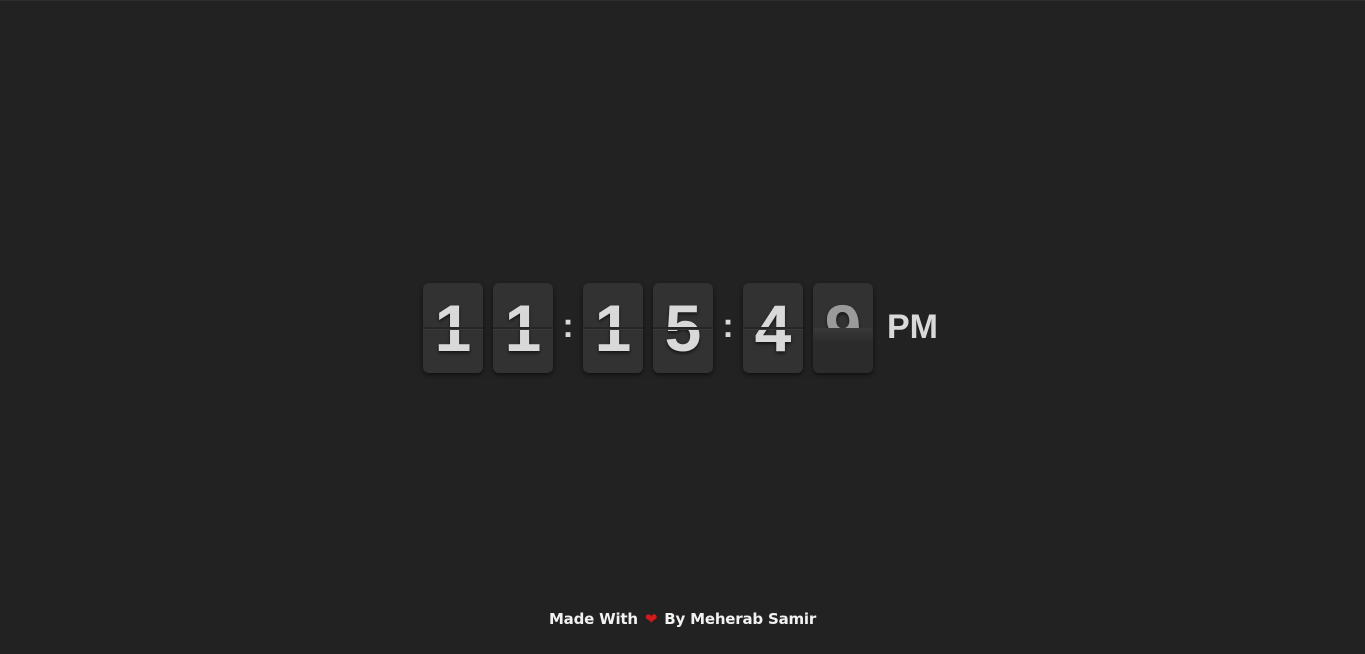 The image size is (1365, 654). I want to click on am-pm-indicator: PM, so click(912, 327).